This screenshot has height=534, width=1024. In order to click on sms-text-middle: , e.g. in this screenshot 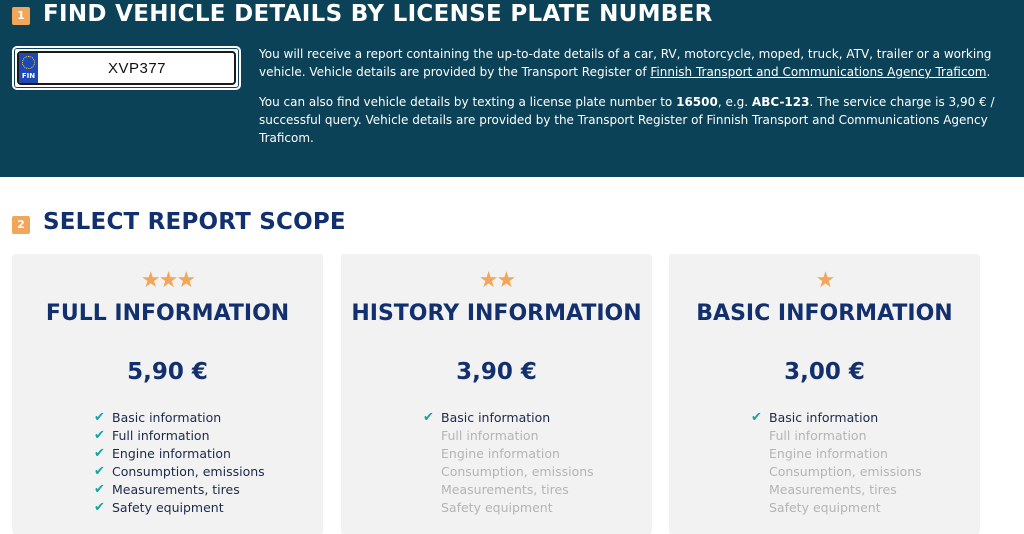, I will do `click(734, 102)`.